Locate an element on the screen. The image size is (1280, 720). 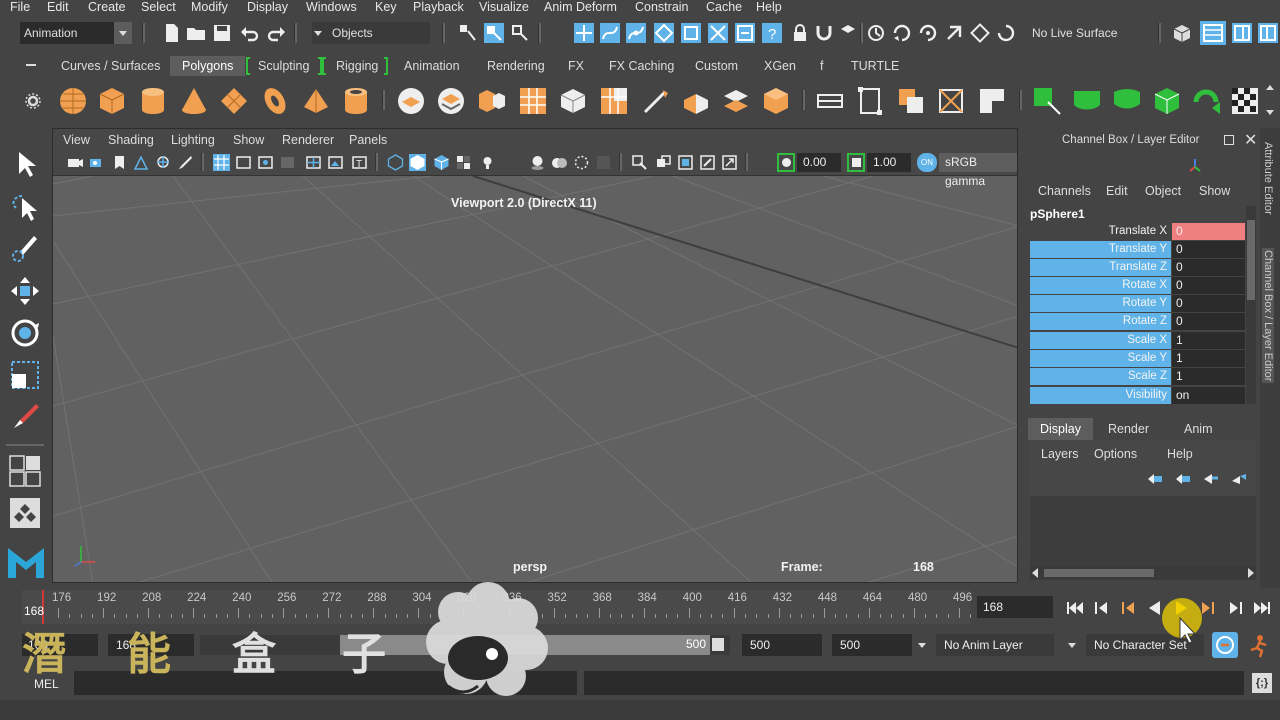
wireframe-on-shaded-icon is located at coordinates (441, 162).